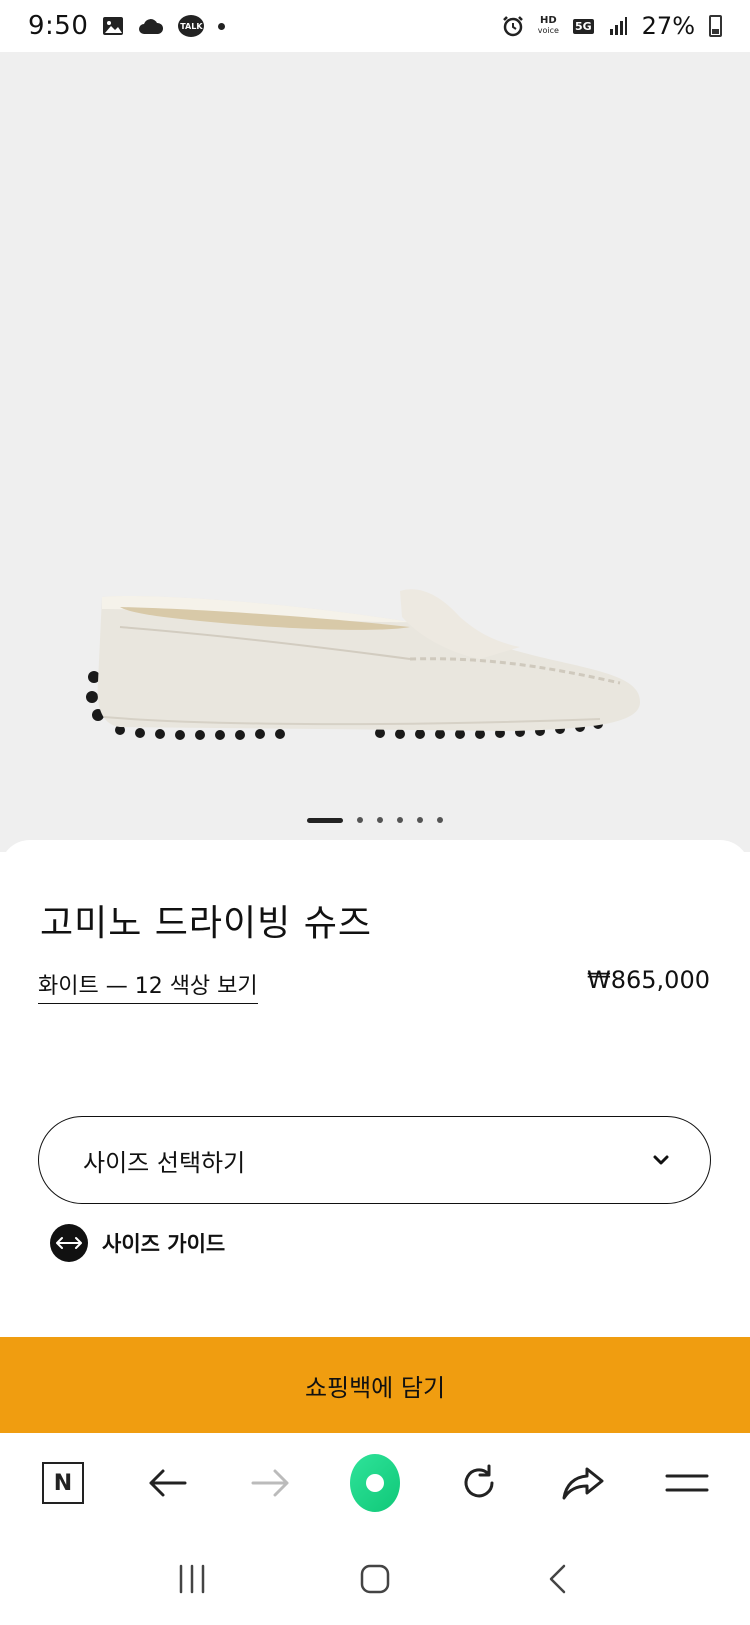 This screenshot has width=750, height=1625. What do you see at coordinates (548, 30) in the screenshot?
I see `voice-label: voice` at bounding box center [548, 30].